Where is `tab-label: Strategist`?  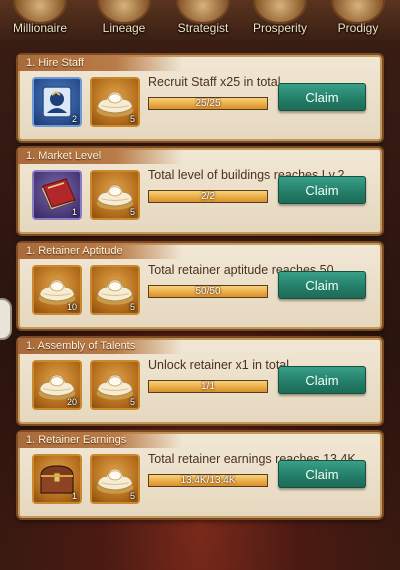
tab-label: Strategist is located at coordinates (203, 28).